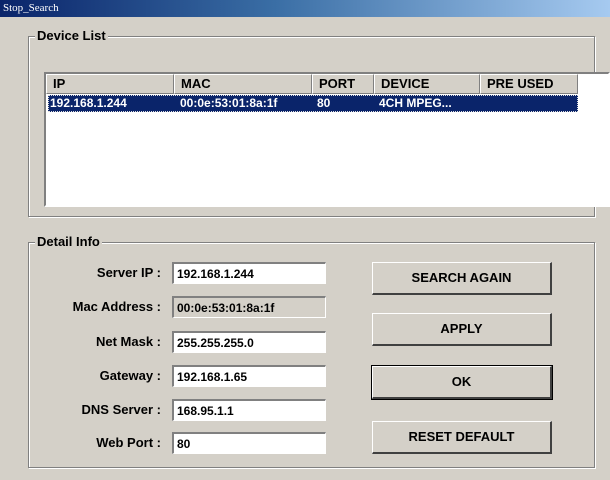 The image size is (610, 480). Describe the element at coordinates (462, 278) in the screenshot. I see `search-again-button: SEARCH AGAIN` at that location.